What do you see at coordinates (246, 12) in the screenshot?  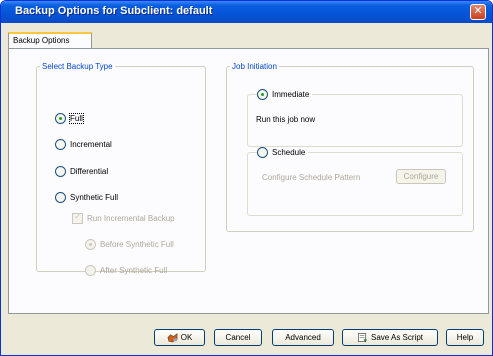 I see `title-bar: Backup Options for Subclient: default ✕` at bounding box center [246, 12].